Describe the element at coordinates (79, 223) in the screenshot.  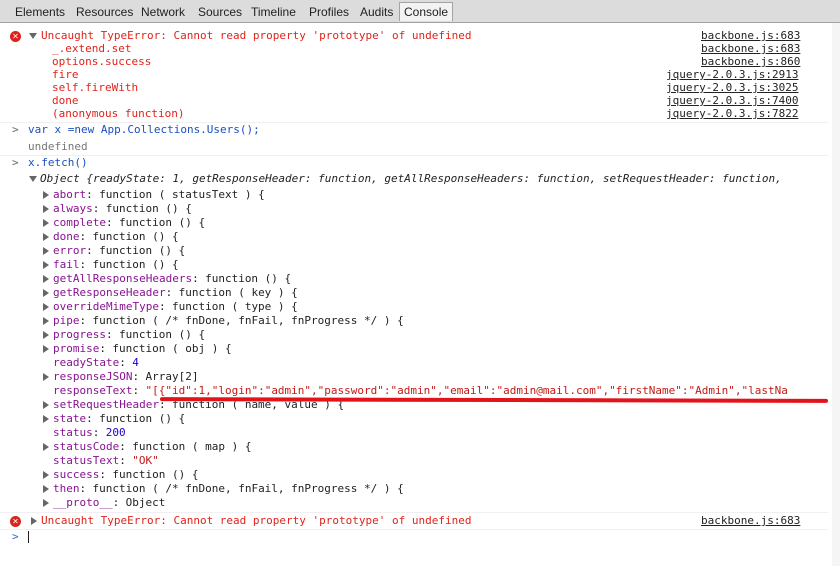
I see `property-key: complete` at that location.